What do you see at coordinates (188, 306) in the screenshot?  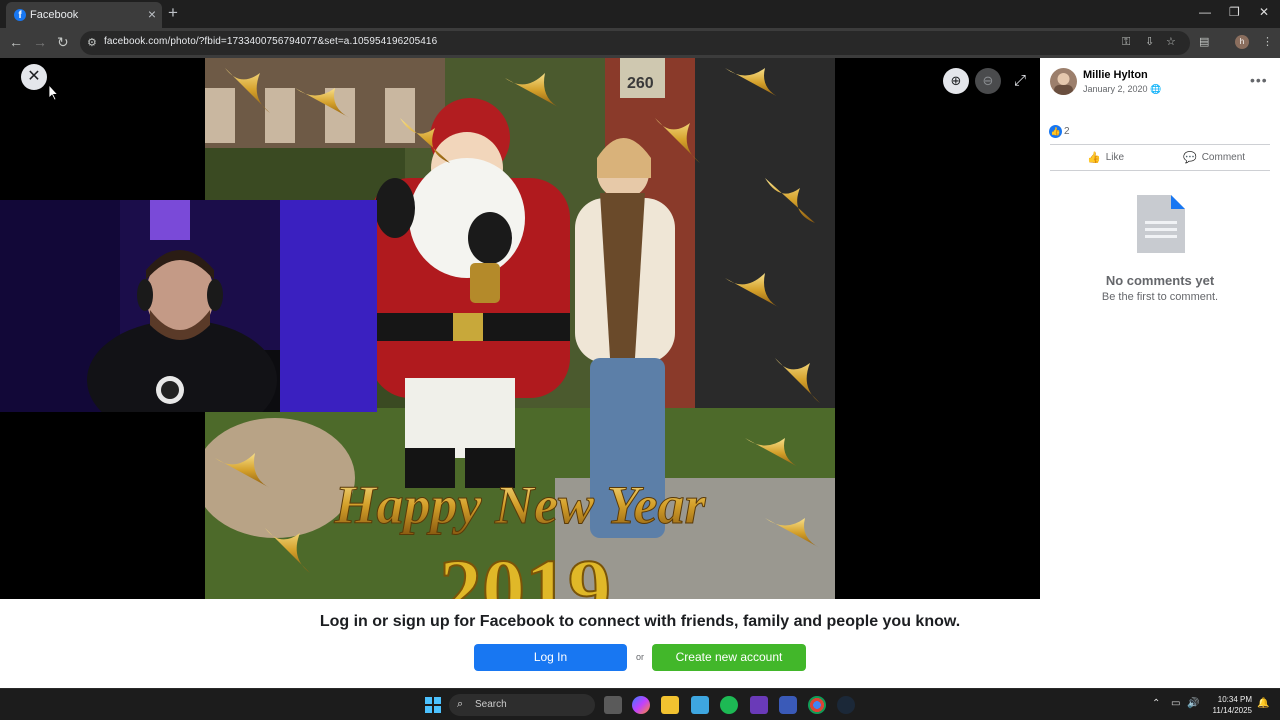 I see `webcam-overlay` at bounding box center [188, 306].